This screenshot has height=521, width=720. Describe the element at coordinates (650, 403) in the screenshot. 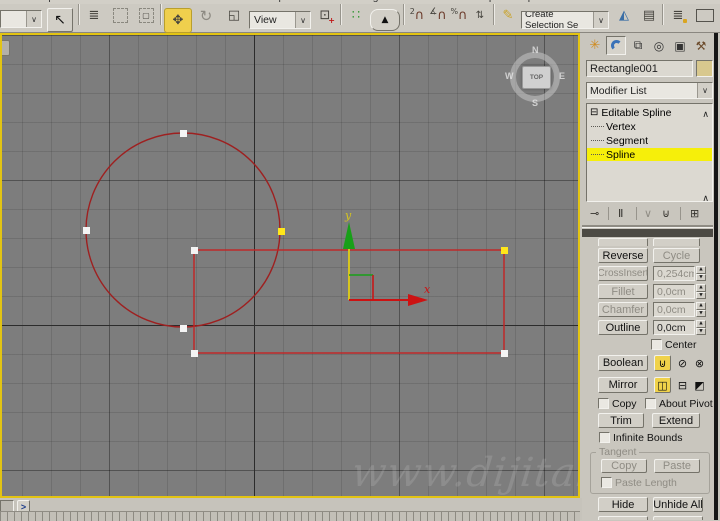

I see `about-pivot-checkbox` at that location.